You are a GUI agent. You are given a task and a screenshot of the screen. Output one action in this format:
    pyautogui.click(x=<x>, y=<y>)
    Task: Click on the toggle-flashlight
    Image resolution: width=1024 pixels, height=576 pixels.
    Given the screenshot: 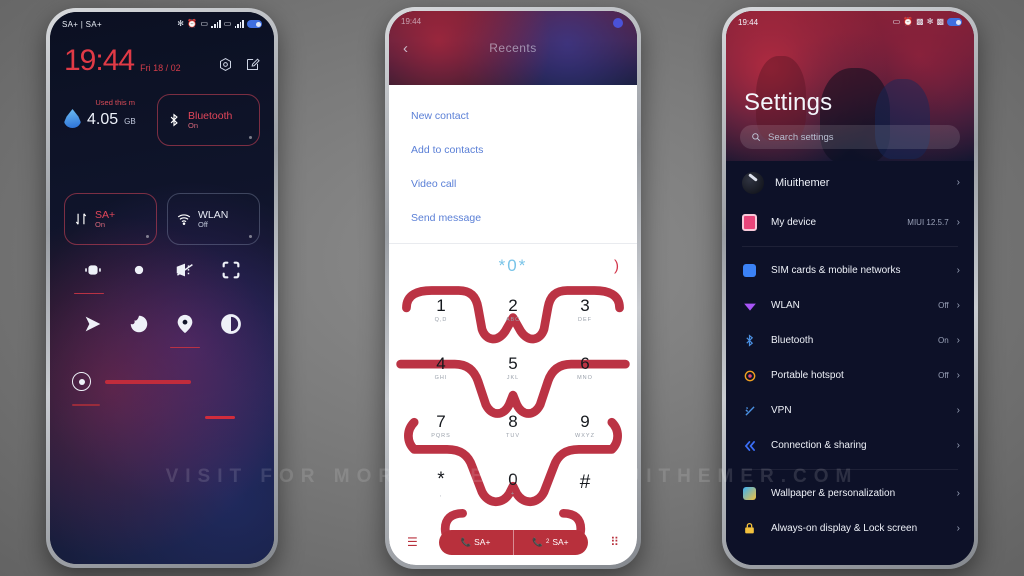 What is the action you would take?
    pyautogui.click(x=185, y=270)
    